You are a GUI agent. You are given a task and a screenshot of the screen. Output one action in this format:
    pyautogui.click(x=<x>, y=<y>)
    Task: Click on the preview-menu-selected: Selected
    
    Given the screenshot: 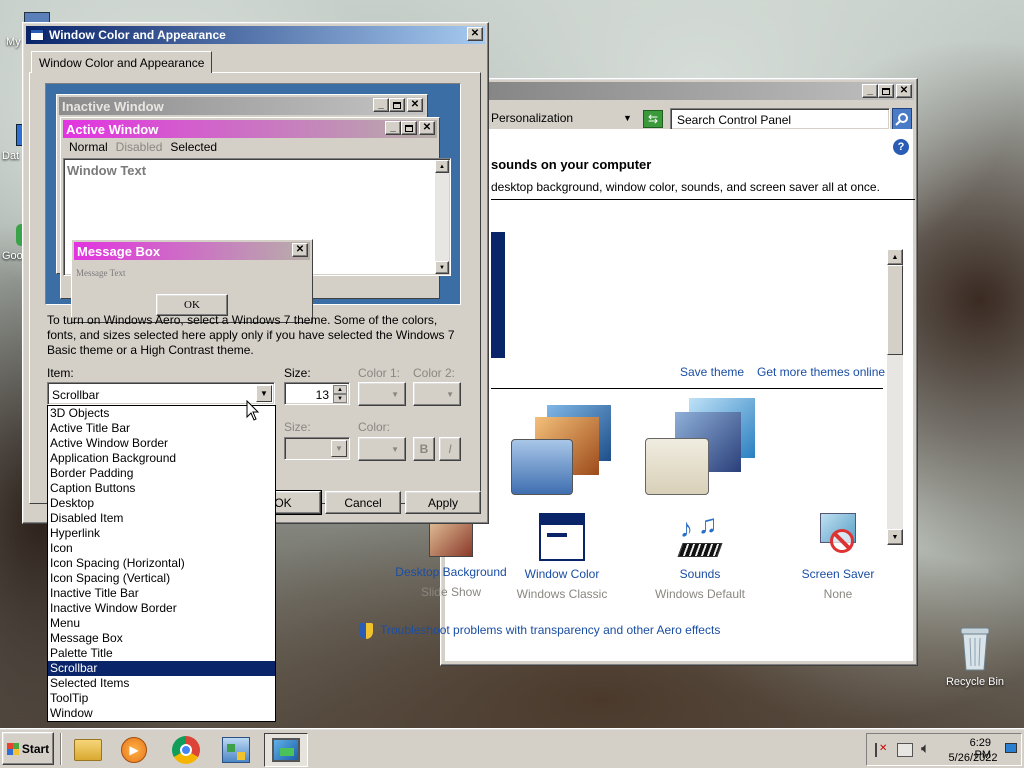 What is the action you would take?
    pyautogui.click(x=194, y=147)
    